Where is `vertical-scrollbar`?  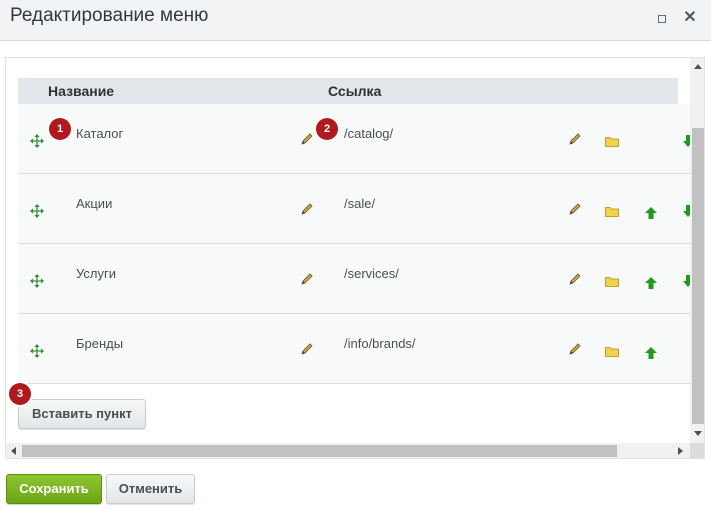
vertical-scrollbar is located at coordinates (697, 250).